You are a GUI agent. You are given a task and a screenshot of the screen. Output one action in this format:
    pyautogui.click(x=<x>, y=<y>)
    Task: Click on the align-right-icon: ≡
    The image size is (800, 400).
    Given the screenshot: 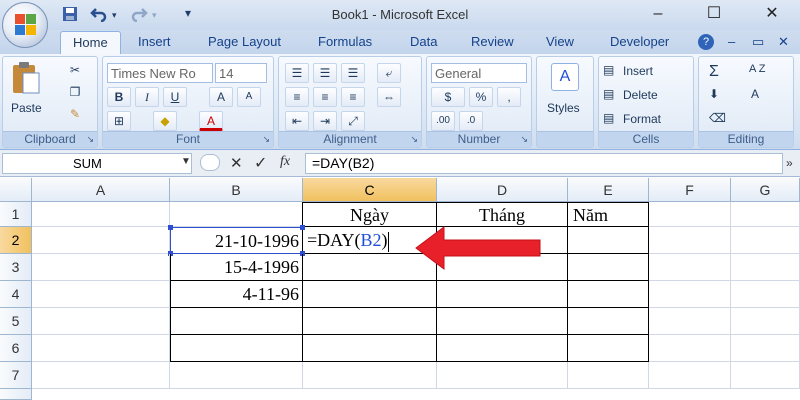 What is the action you would take?
    pyautogui.click(x=353, y=97)
    